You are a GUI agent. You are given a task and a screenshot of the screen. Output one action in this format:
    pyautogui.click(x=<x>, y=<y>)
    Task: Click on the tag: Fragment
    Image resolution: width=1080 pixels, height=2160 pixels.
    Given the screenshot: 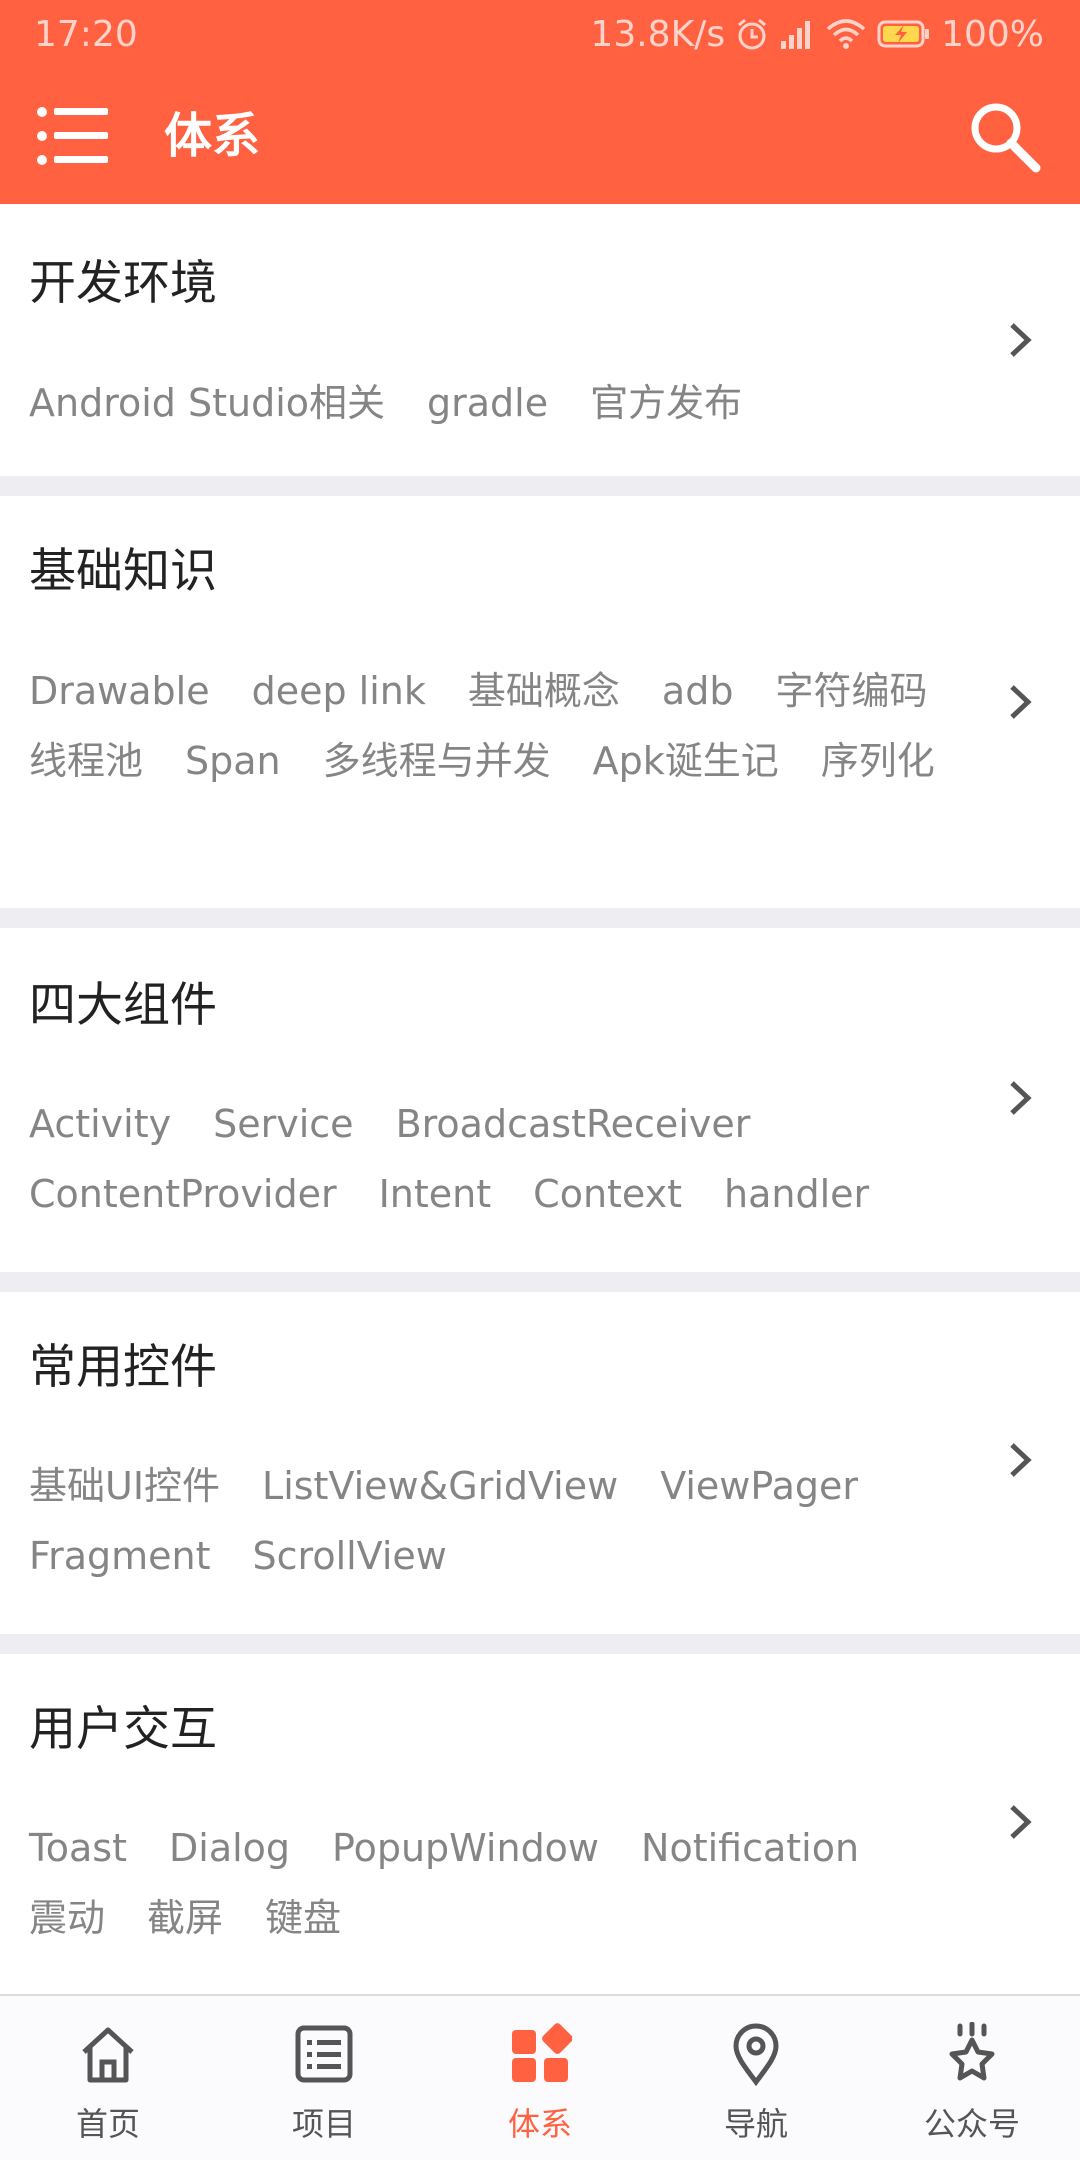 What is the action you would take?
    pyautogui.click(x=120, y=1556)
    